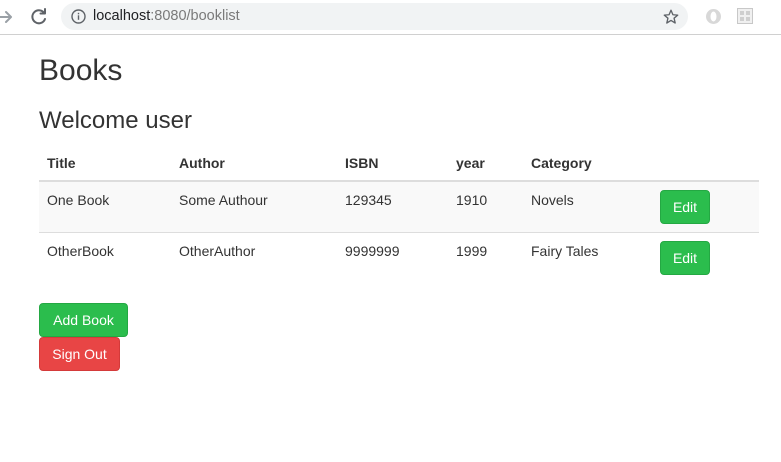 Image resolution: width=781 pixels, height=462 pixels. Describe the element at coordinates (392, 206) in the screenshot. I see `cell-isbn: 129345` at that location.